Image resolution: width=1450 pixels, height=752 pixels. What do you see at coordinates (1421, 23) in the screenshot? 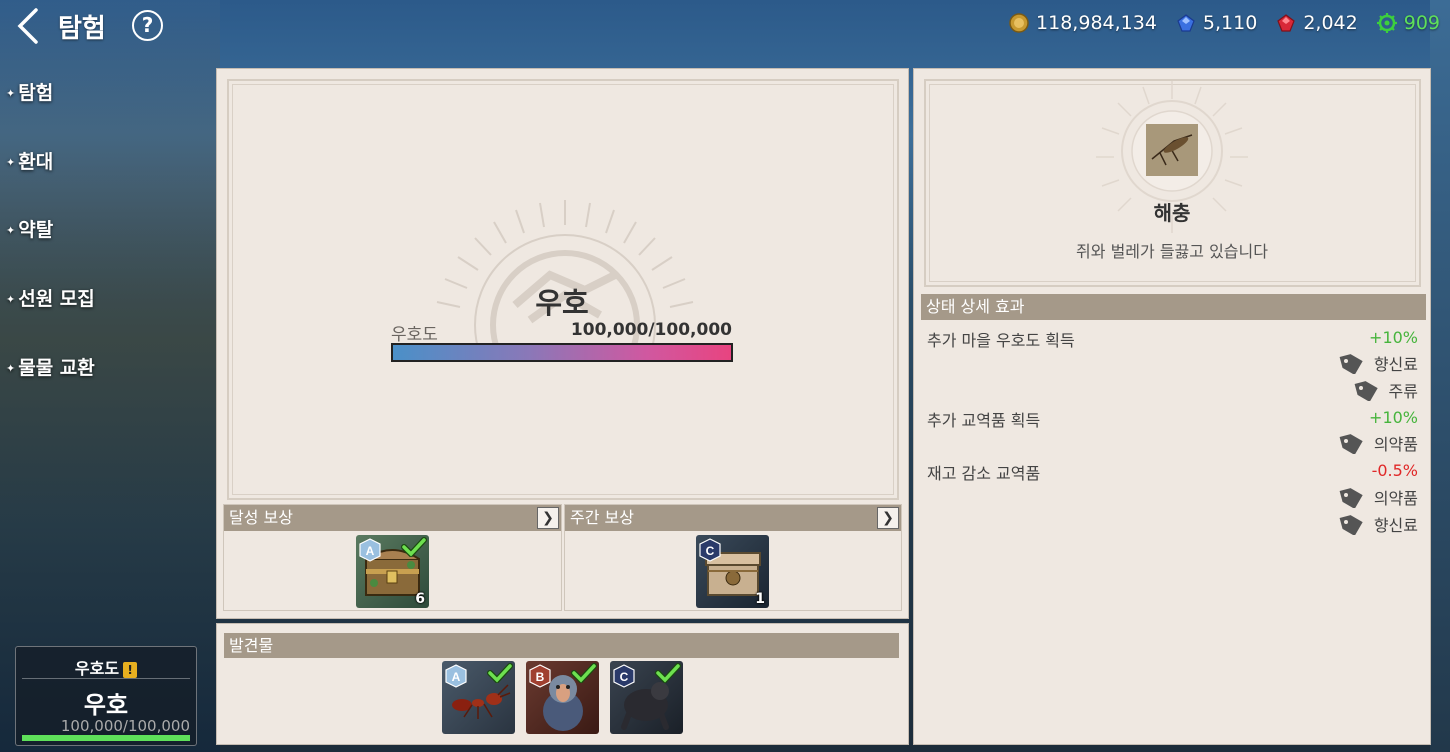
I see `green-helm-value: 909` at bounding box center [1421, 23].